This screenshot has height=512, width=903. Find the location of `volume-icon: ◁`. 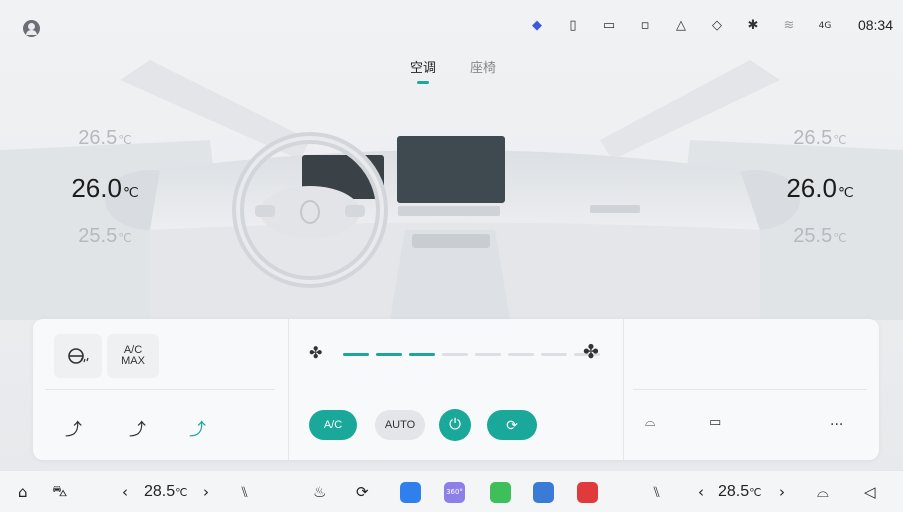

volume-icon: ◁ is located at coordinates (870, 492).